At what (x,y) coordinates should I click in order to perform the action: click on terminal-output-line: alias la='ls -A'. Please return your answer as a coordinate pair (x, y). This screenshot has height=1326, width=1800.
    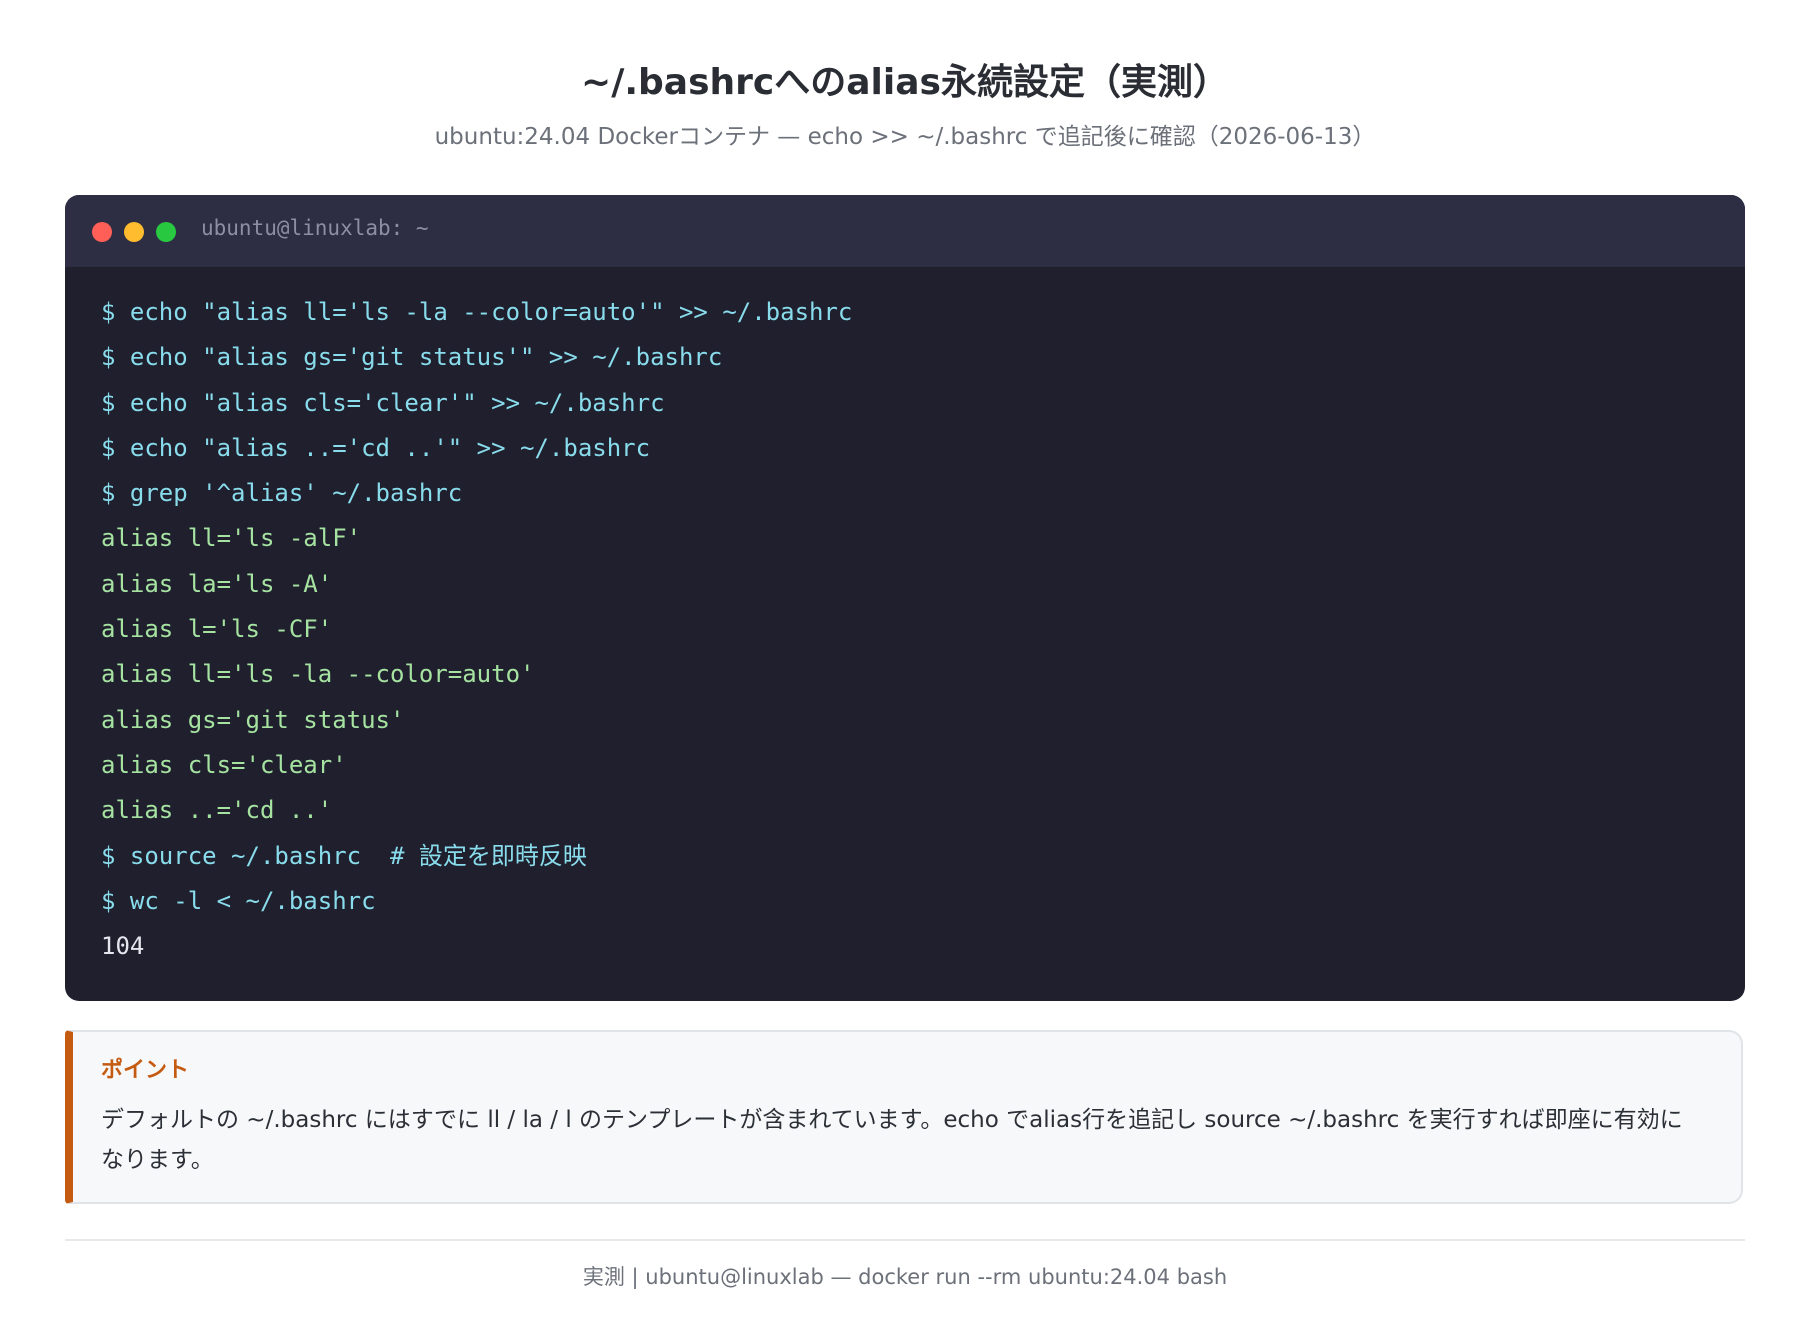
    Looking at the image, I should click on (217, 583).